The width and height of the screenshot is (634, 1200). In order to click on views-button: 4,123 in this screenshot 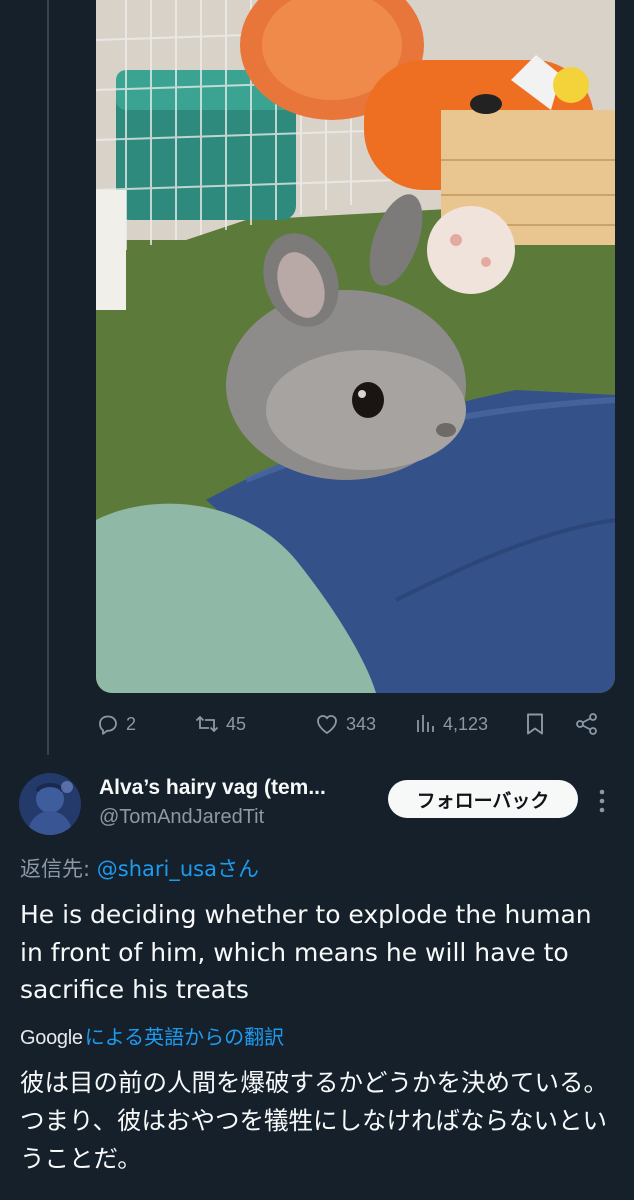, I will do `click(451, 724)`.